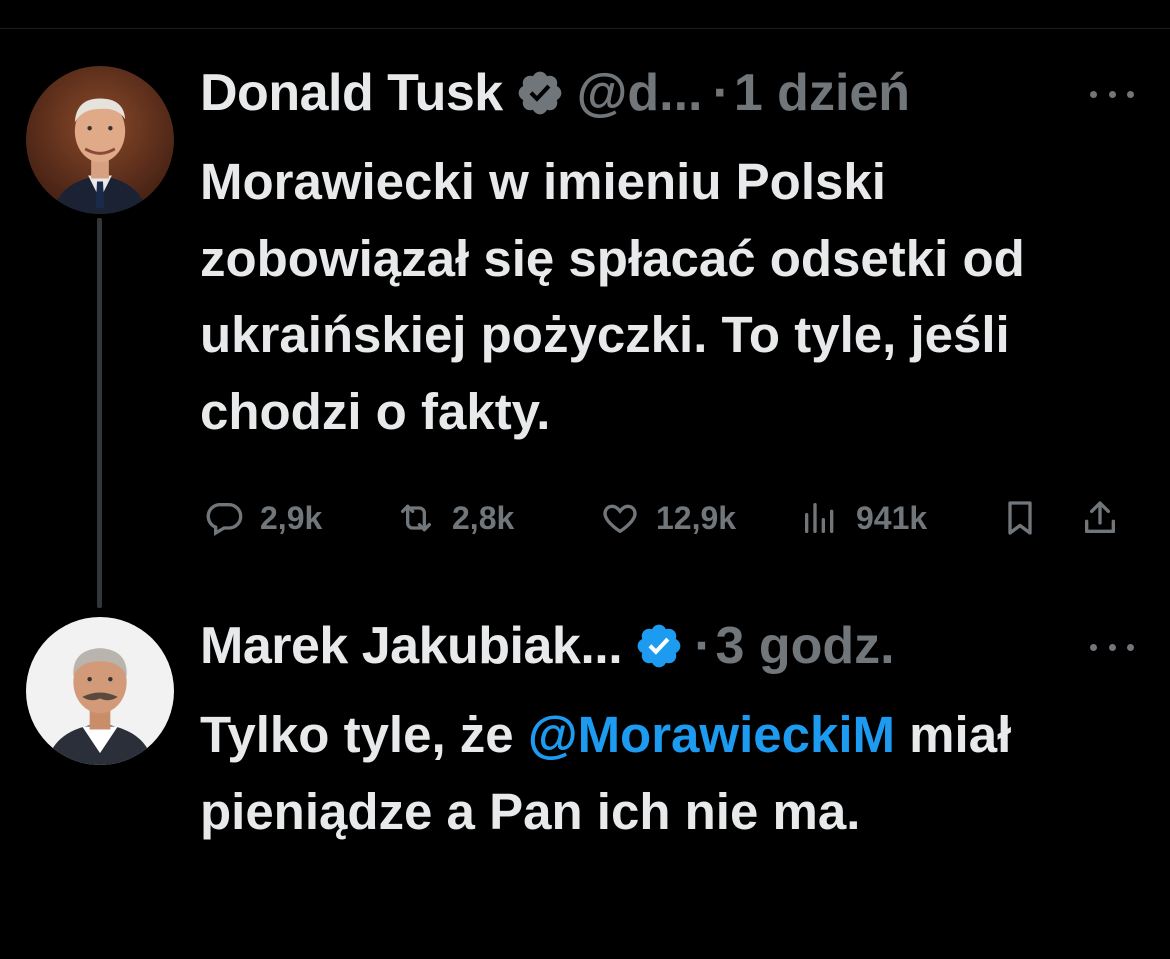 The image size is (1170, 959). I want to click on avatar-photo-jakubiak, so click(100, 691).